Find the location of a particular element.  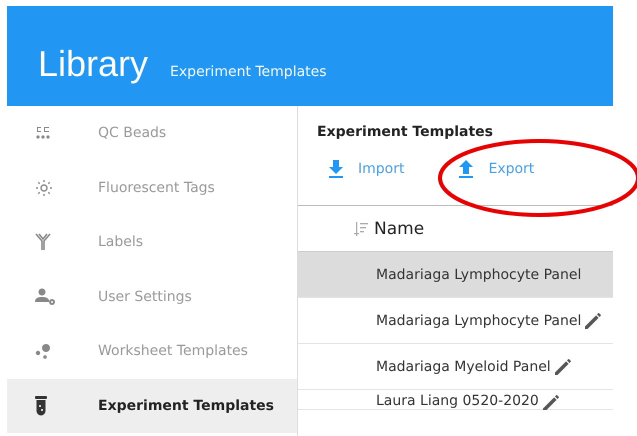

template-name: Laura Liang 0520-2020 is located at coordinates (457, 401).